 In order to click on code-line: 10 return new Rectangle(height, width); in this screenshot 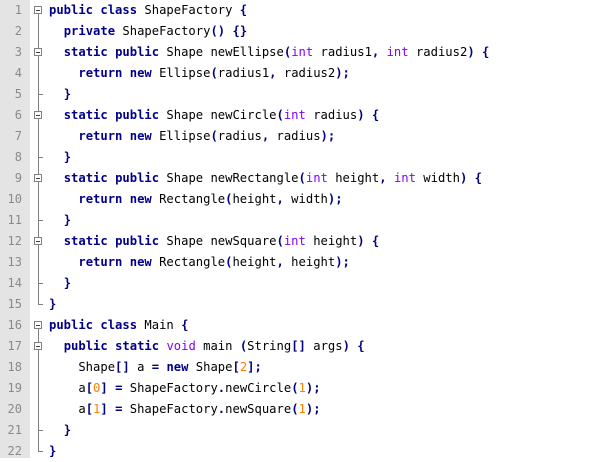, I will do `click(295, 199)`.